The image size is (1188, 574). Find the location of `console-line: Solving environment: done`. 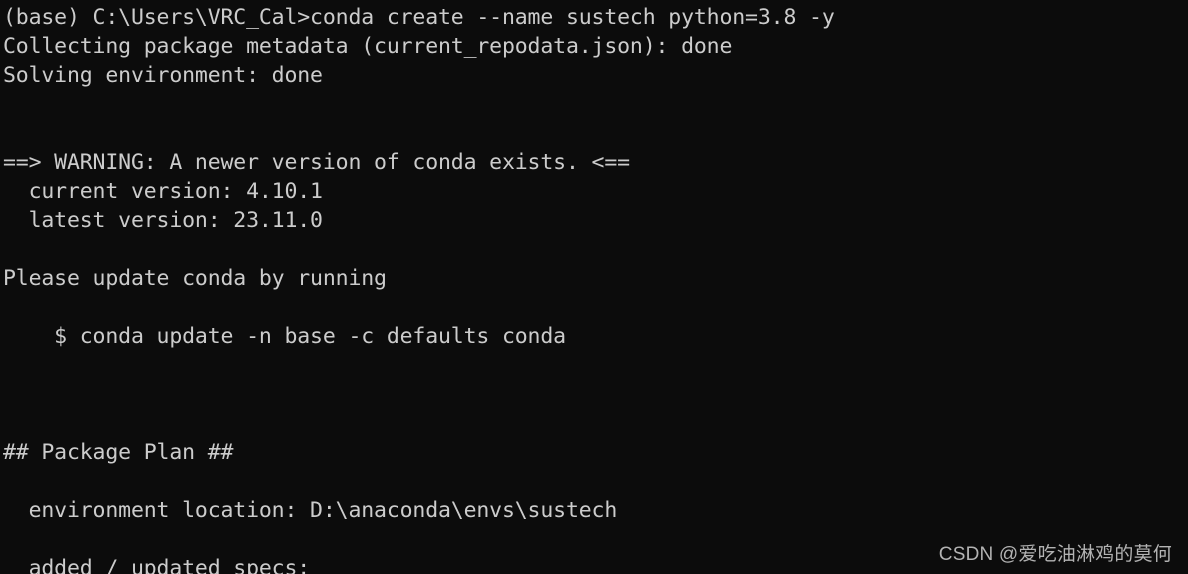

console-line: Solving environment: done is located at coordinates (163, 75).